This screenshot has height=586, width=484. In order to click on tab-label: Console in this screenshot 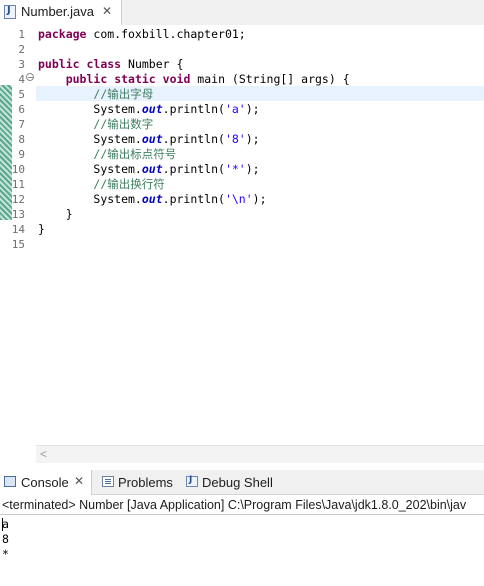, I will do `click(45, 482)`.